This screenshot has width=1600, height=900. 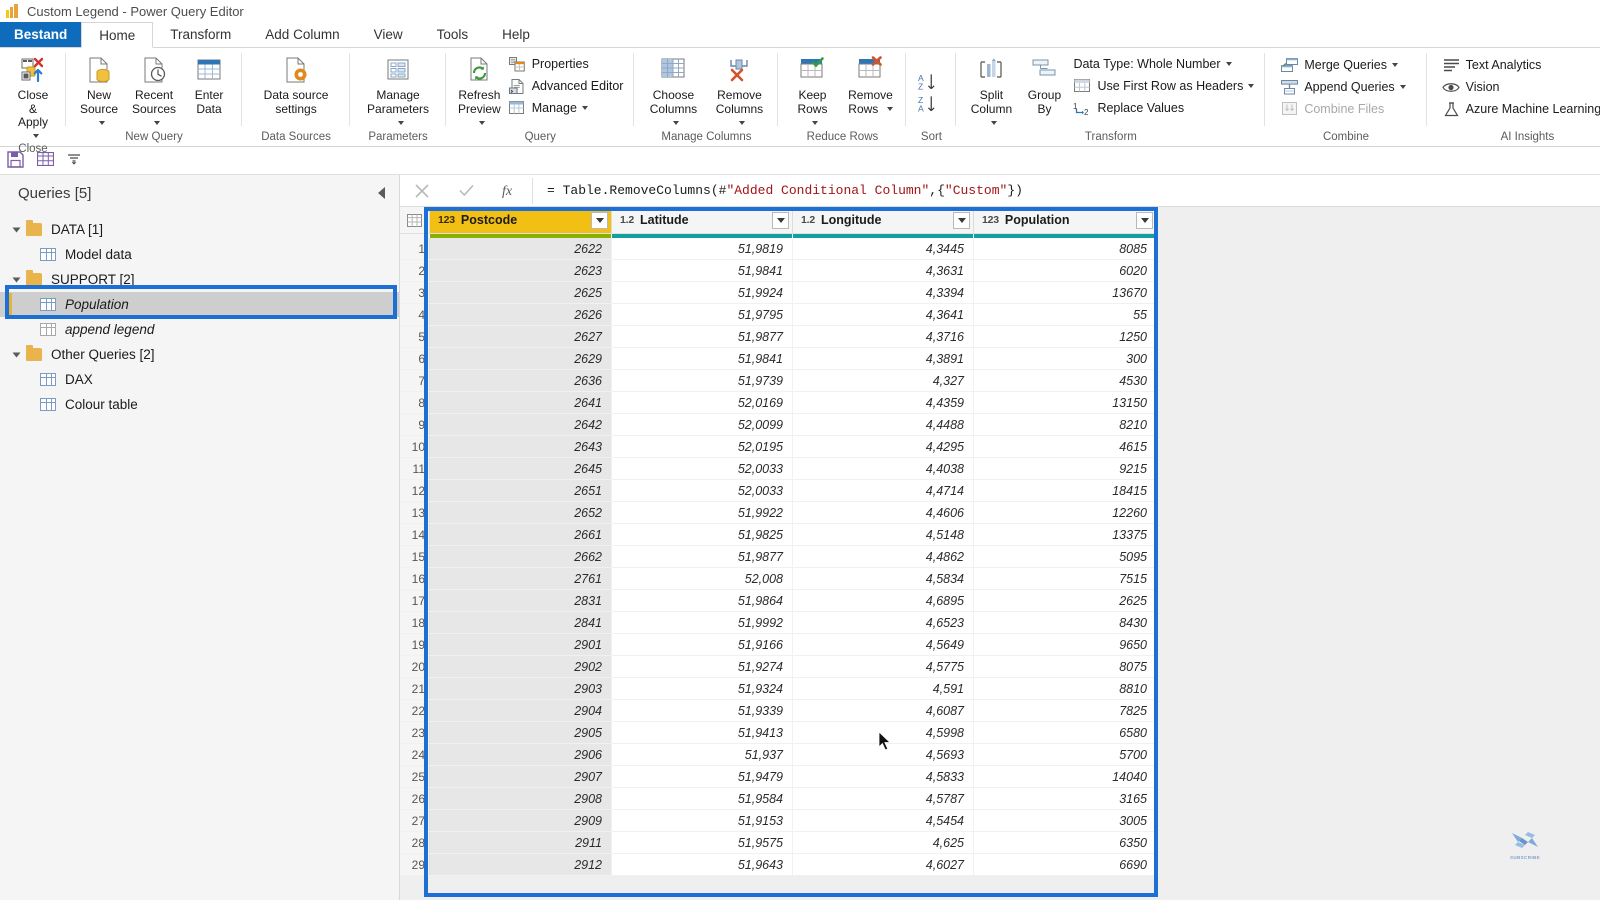 What do you see at coordinates (702, 220) in the screenshot?
I see `column-header-latitude: 1.2 Latitude` at bounding box center [702, 220].